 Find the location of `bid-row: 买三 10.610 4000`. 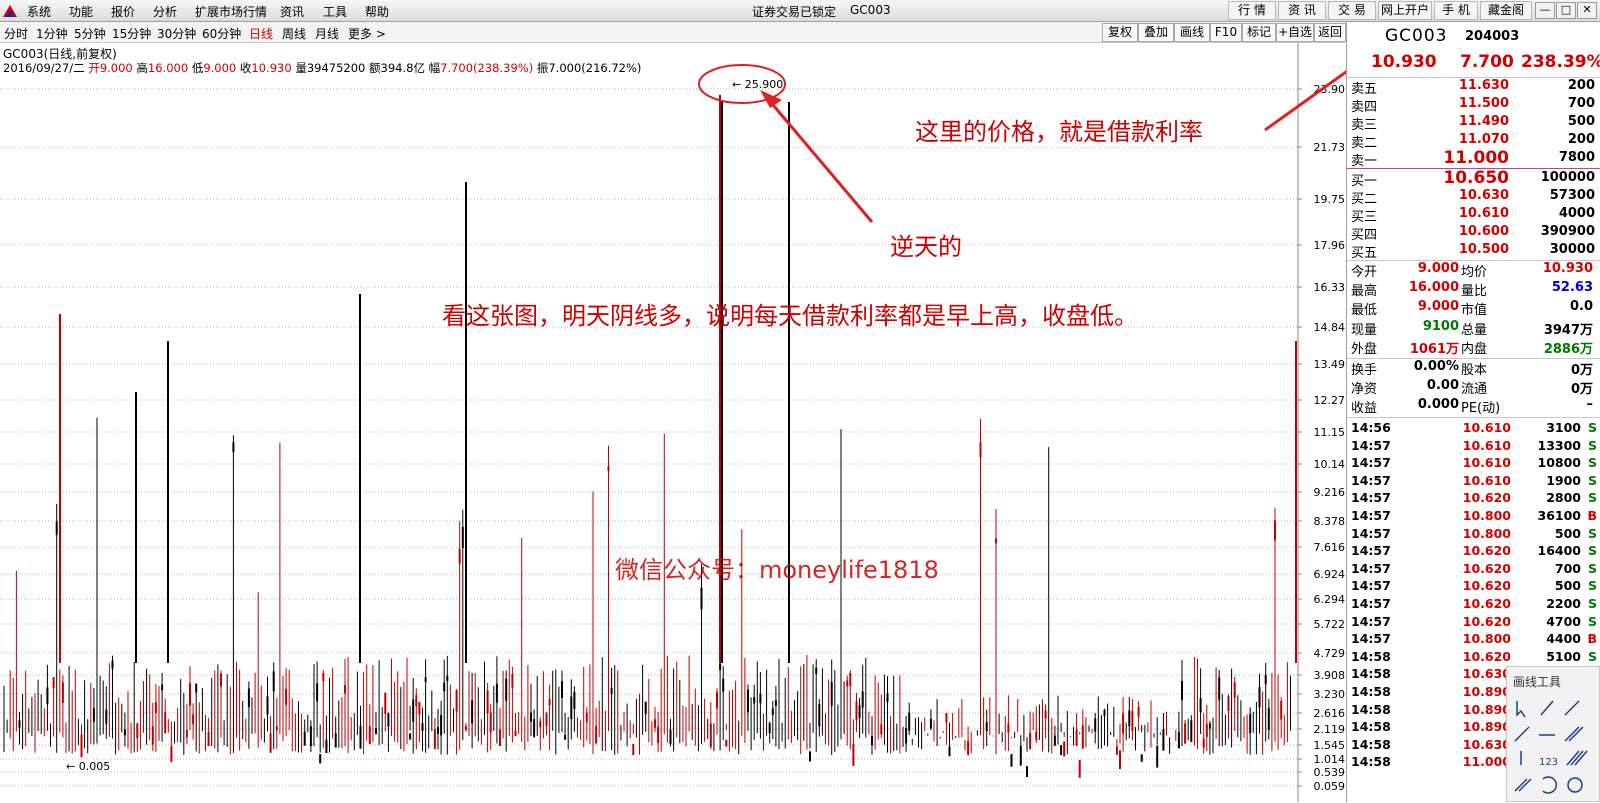

bid-row: 买三 10.610 4000 is located at coordinates (1473, 215).